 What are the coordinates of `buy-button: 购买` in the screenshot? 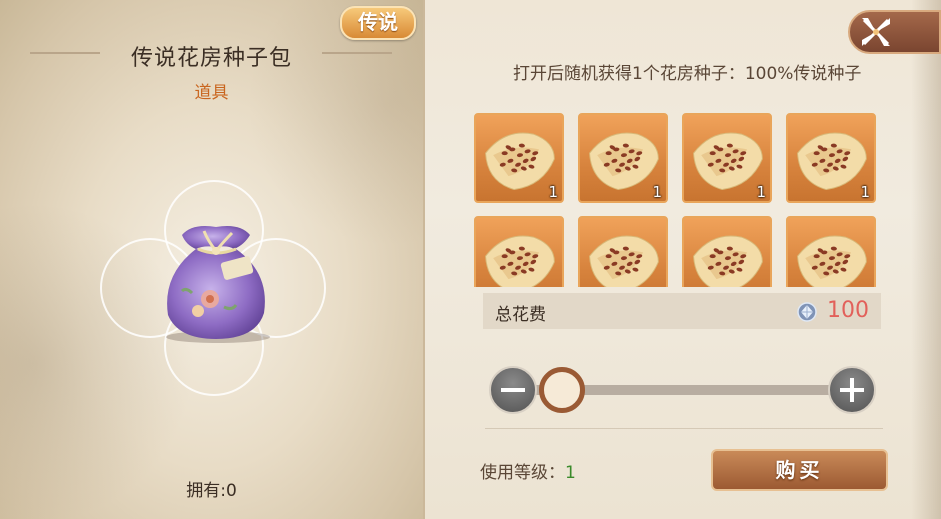 It's located at (799, 470).